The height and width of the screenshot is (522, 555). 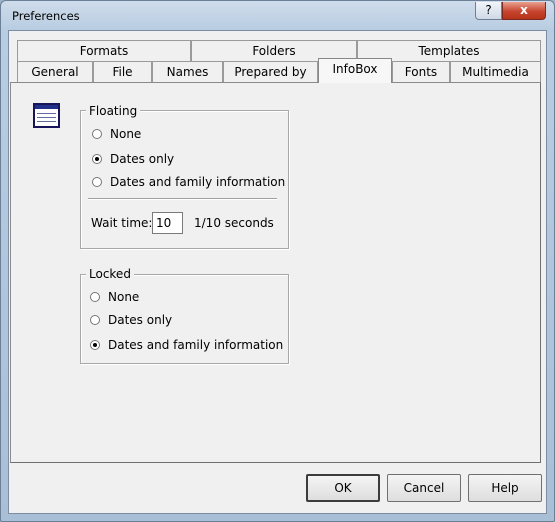 What do you see at coordinates (234, 223) in the screenshot?
I see `wait-time-units: 1/10 seconds` at bounding box center [234, 223].